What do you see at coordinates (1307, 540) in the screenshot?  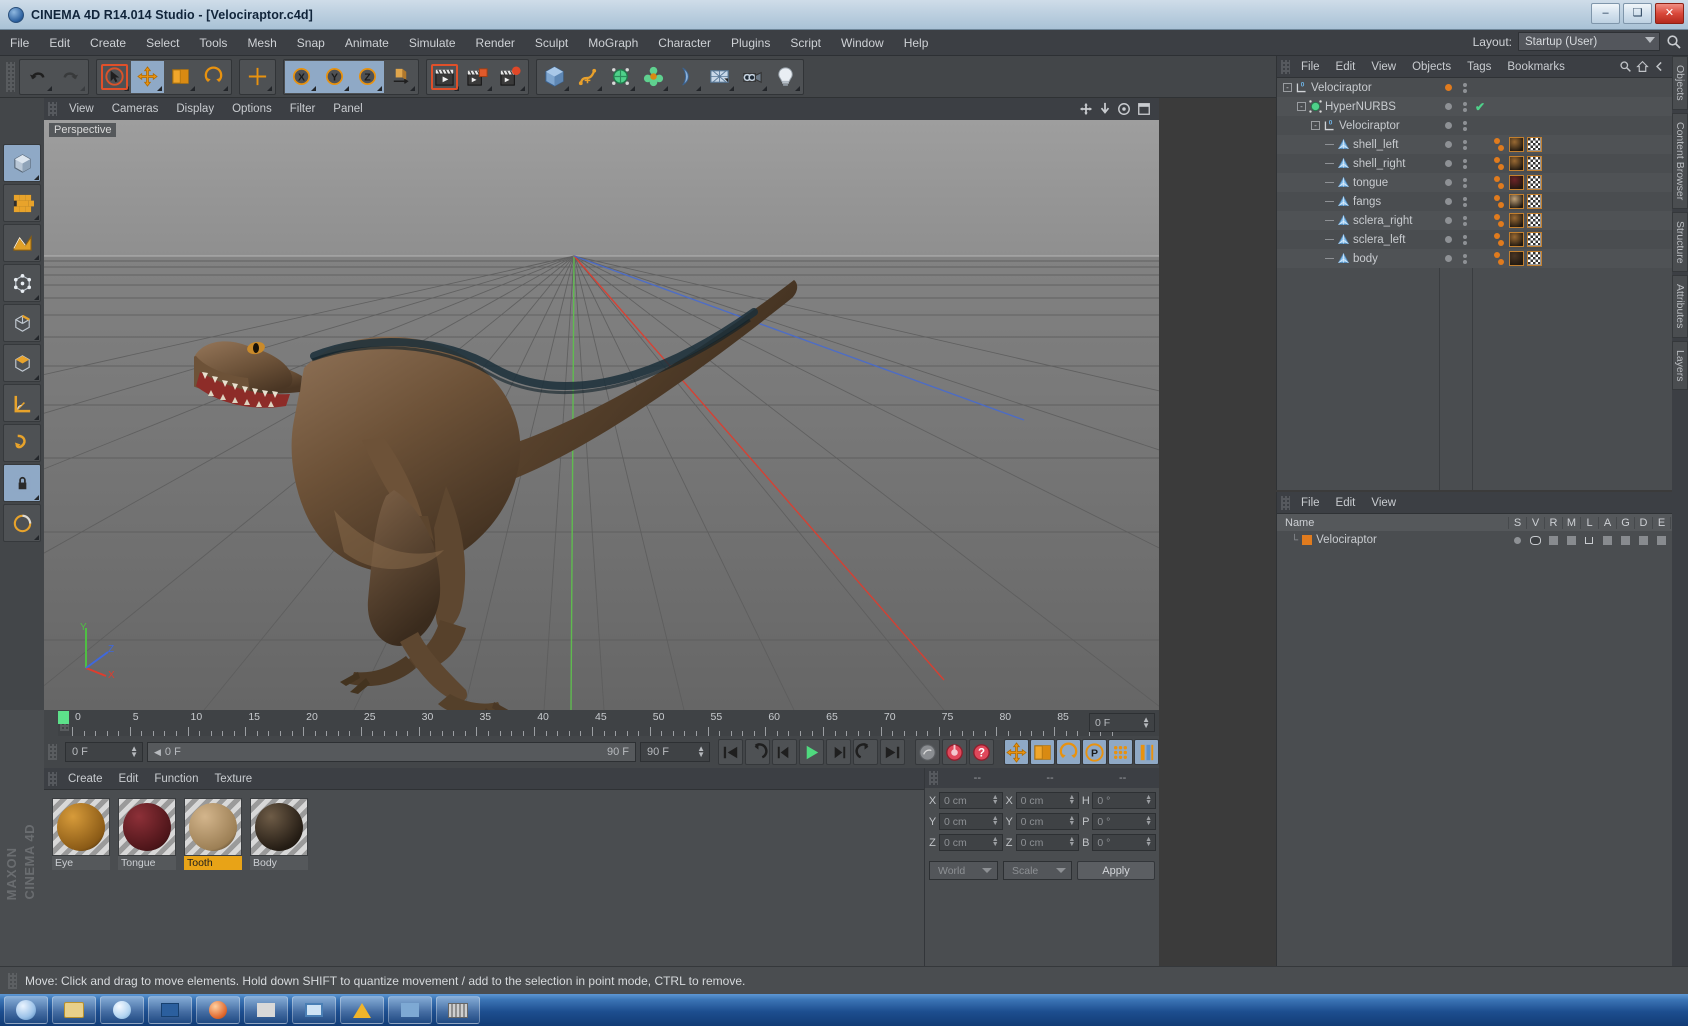 I see `layer-color-swatch` at bounding box center [1307, 540].